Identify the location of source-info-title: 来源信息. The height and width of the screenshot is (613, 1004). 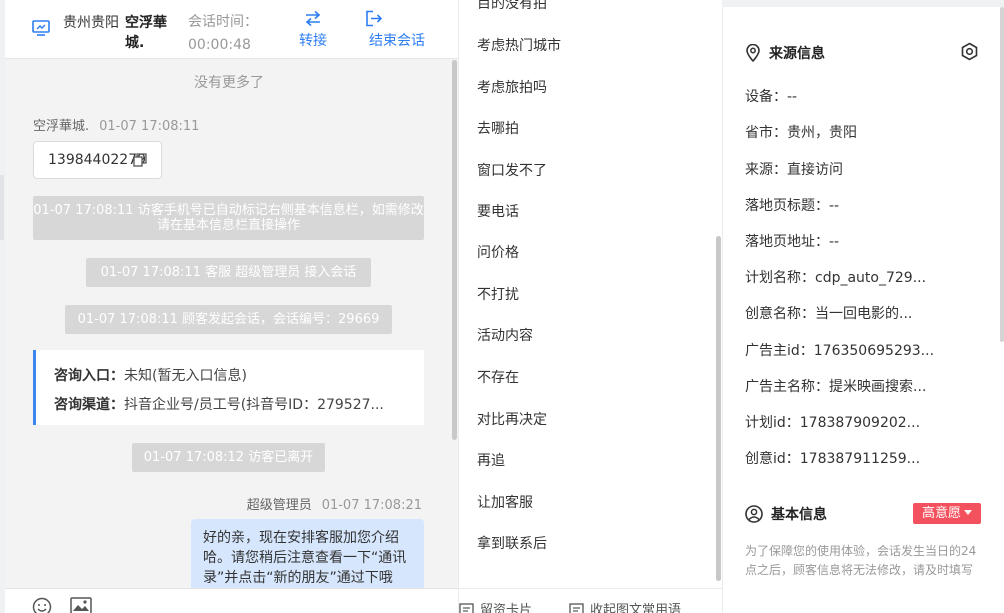
(785, 53).